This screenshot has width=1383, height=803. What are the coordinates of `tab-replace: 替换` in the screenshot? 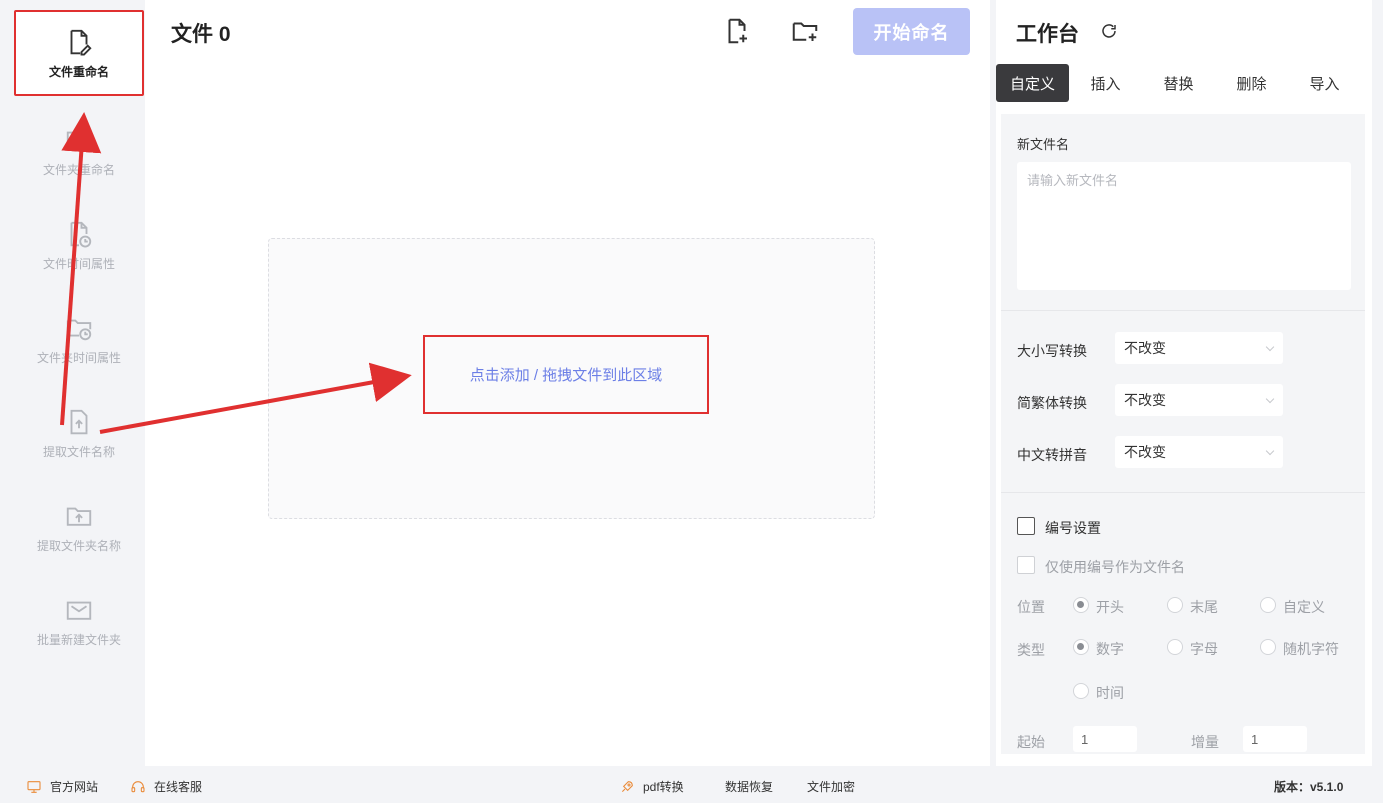 It's located at (1178, 83).